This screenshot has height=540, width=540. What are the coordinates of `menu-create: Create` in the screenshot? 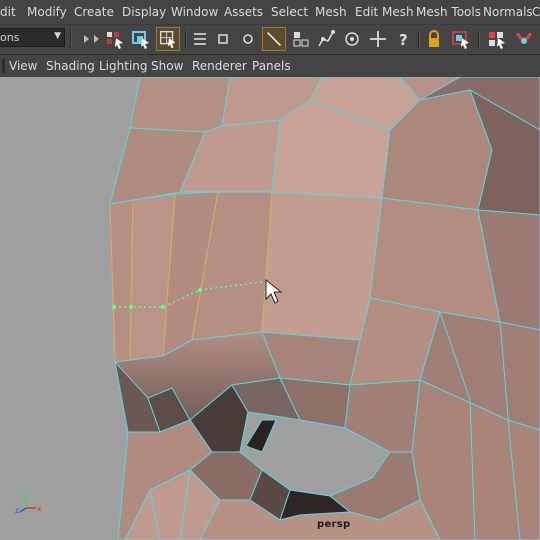 It's located at (94, 12).